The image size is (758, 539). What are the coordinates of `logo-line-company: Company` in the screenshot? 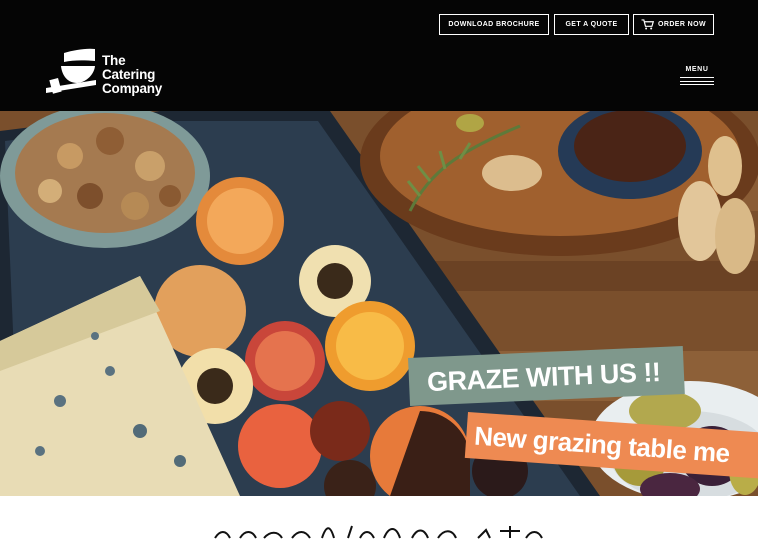 It's located at (132, 88).